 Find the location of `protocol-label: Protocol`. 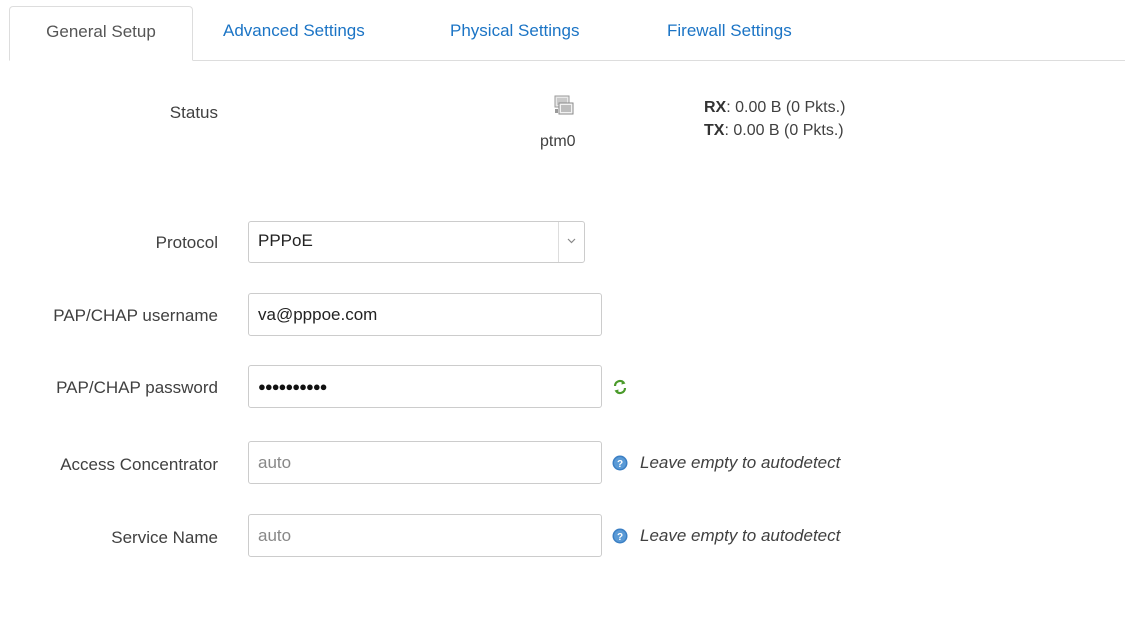

protocol-label: Protocol is located at coordinates (186, 242).